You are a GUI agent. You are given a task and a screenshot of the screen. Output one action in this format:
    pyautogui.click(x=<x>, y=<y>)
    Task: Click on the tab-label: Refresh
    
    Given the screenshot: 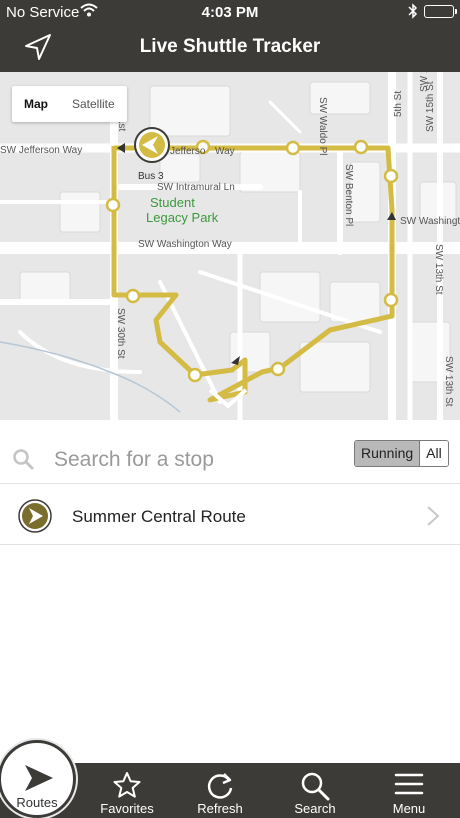 What is the action you would take?
    pyautogui.click(x=220, y=808)
    